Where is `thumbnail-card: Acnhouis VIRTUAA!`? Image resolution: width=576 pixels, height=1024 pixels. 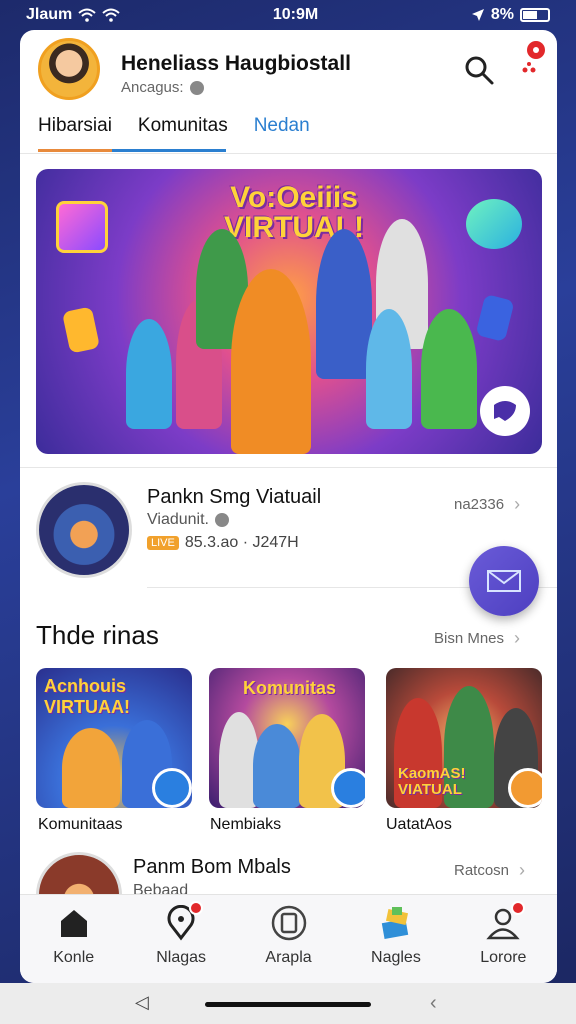 thumbnail-card: Acnhouis VIRTUAA! is located at coordinates (114, 738).